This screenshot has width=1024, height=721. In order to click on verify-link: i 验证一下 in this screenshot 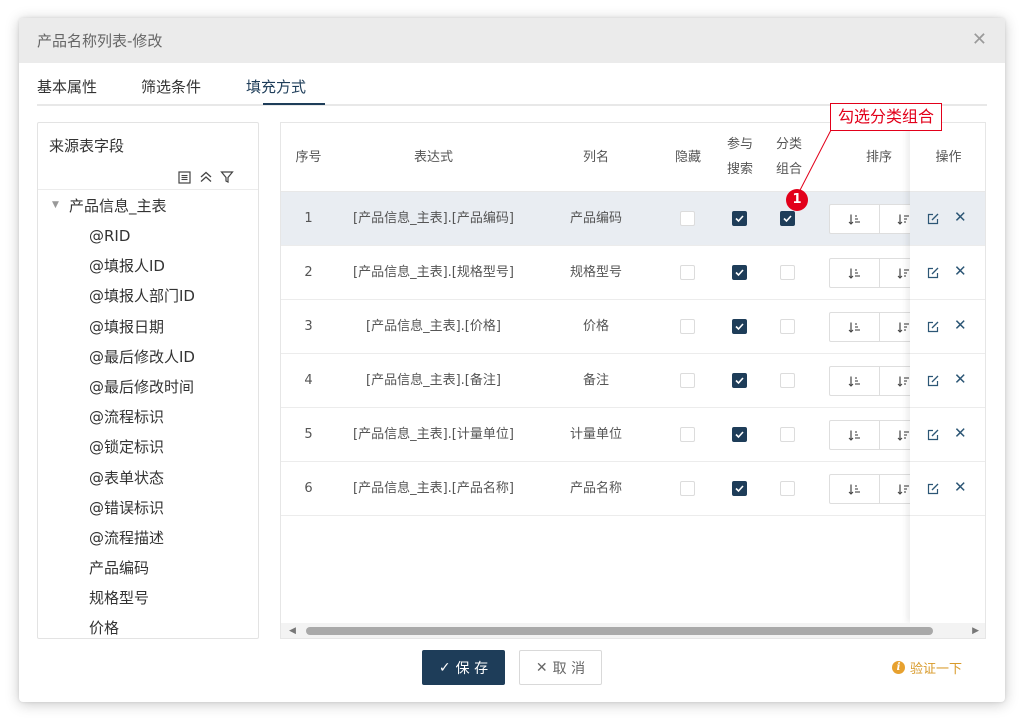, I will do `click(927, 667)`.